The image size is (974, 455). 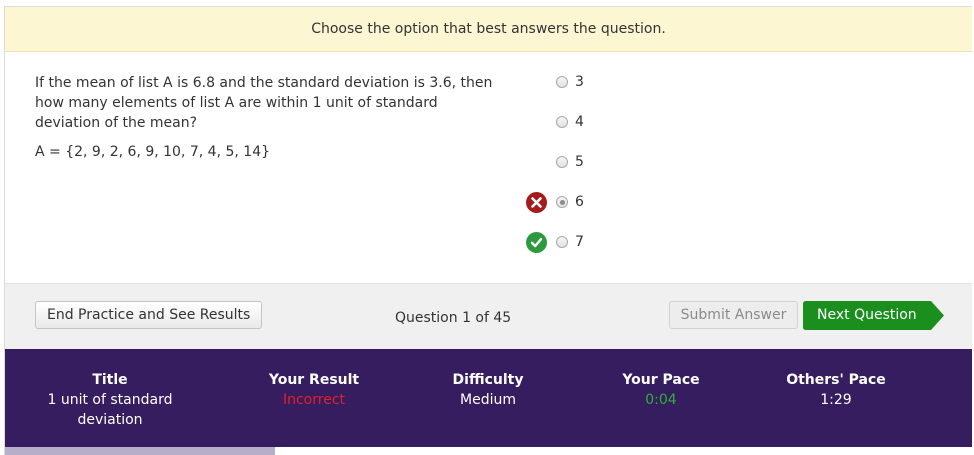 What do you see at coordinates (153, 152) in the screenshot?
I see `question-list-definition: A = {2, 9, 2, 6, 9, 10, 7, 4, 5, 14}` at bounding box center [153, 152].